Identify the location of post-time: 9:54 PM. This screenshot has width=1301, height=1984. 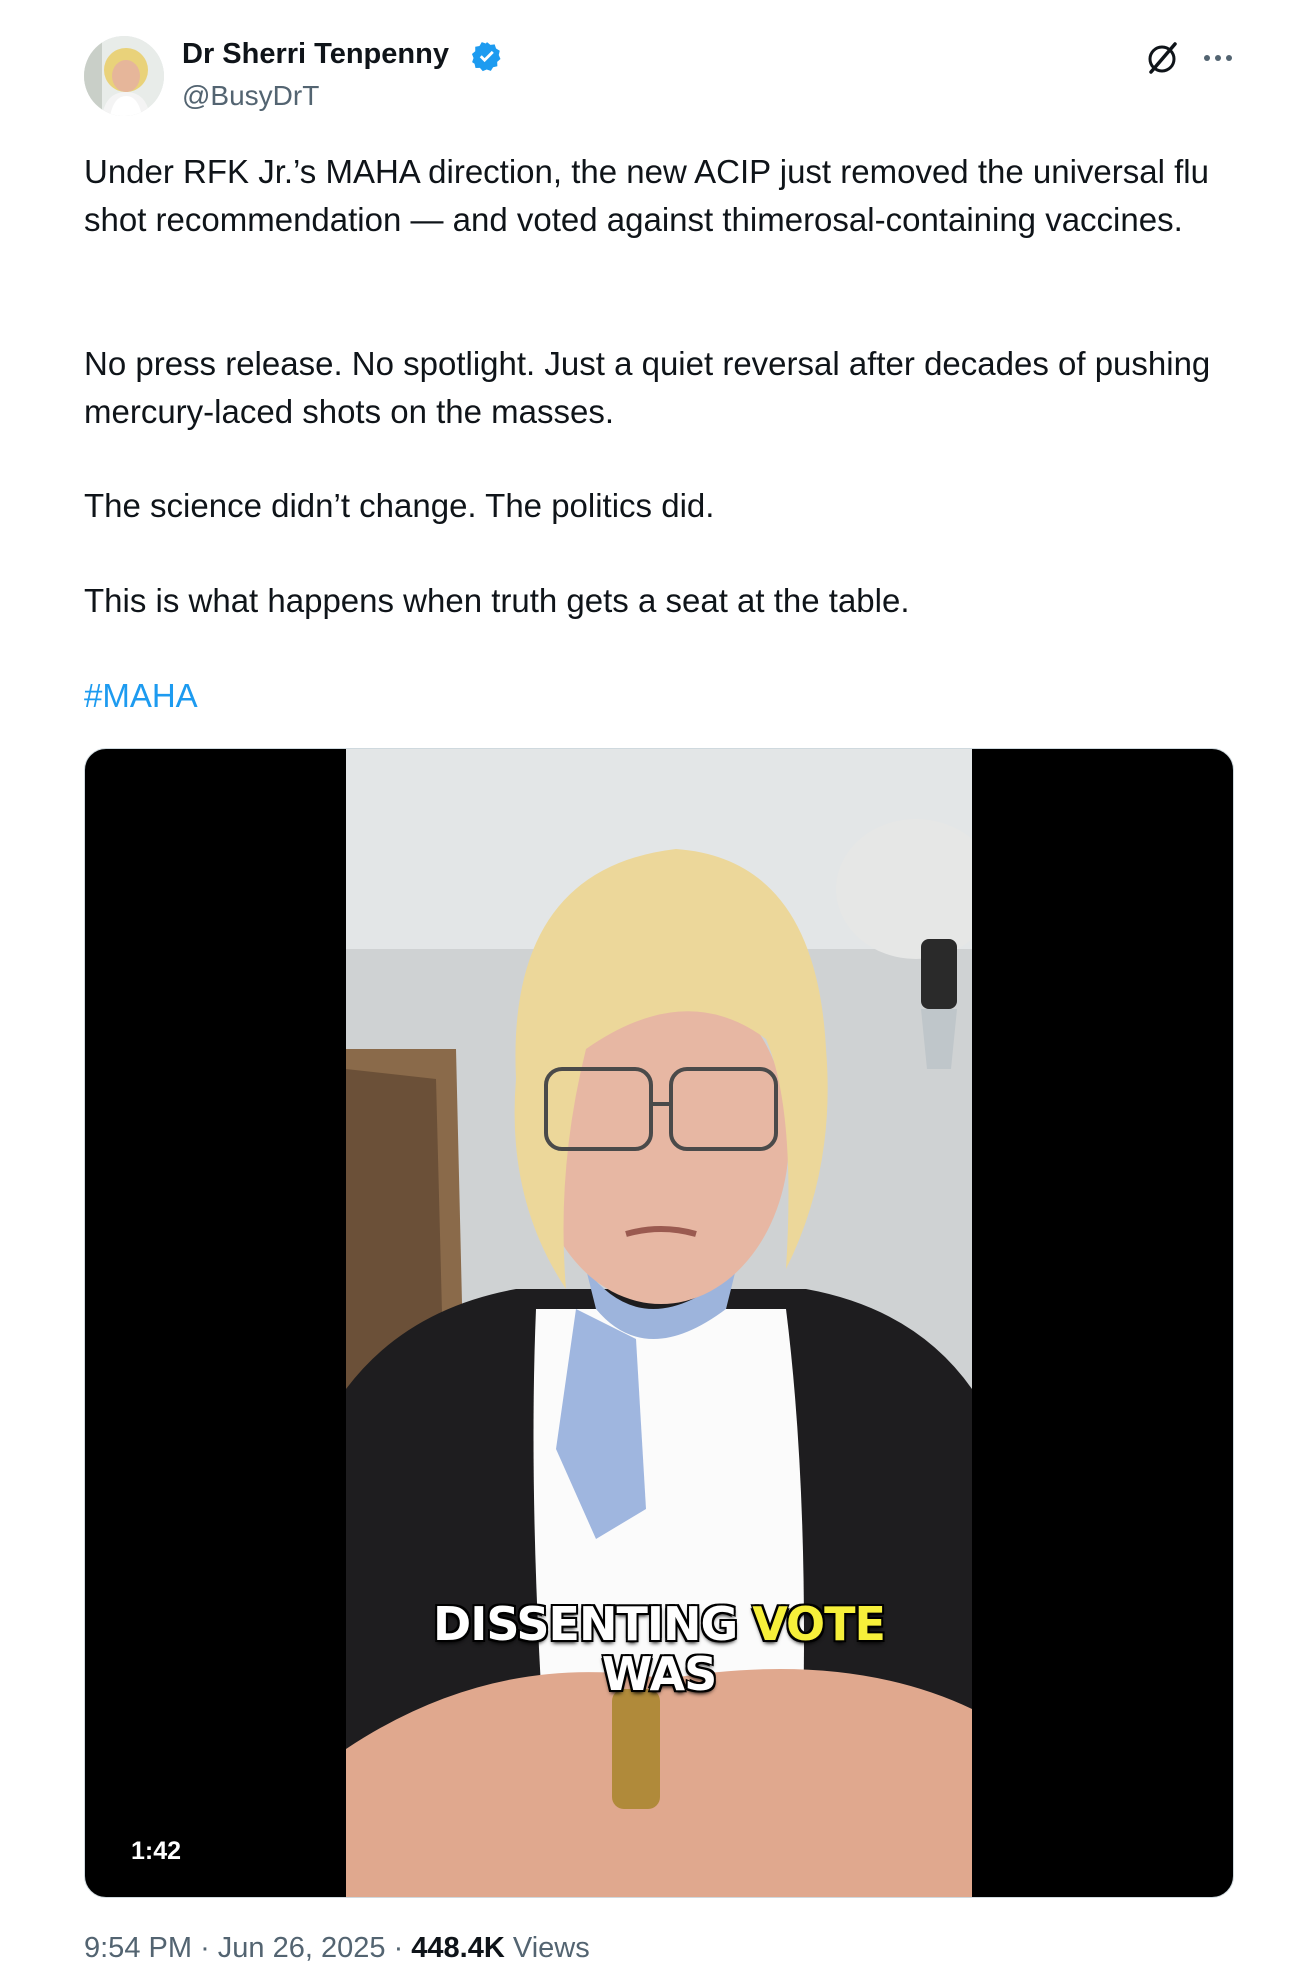
(138, 1948).